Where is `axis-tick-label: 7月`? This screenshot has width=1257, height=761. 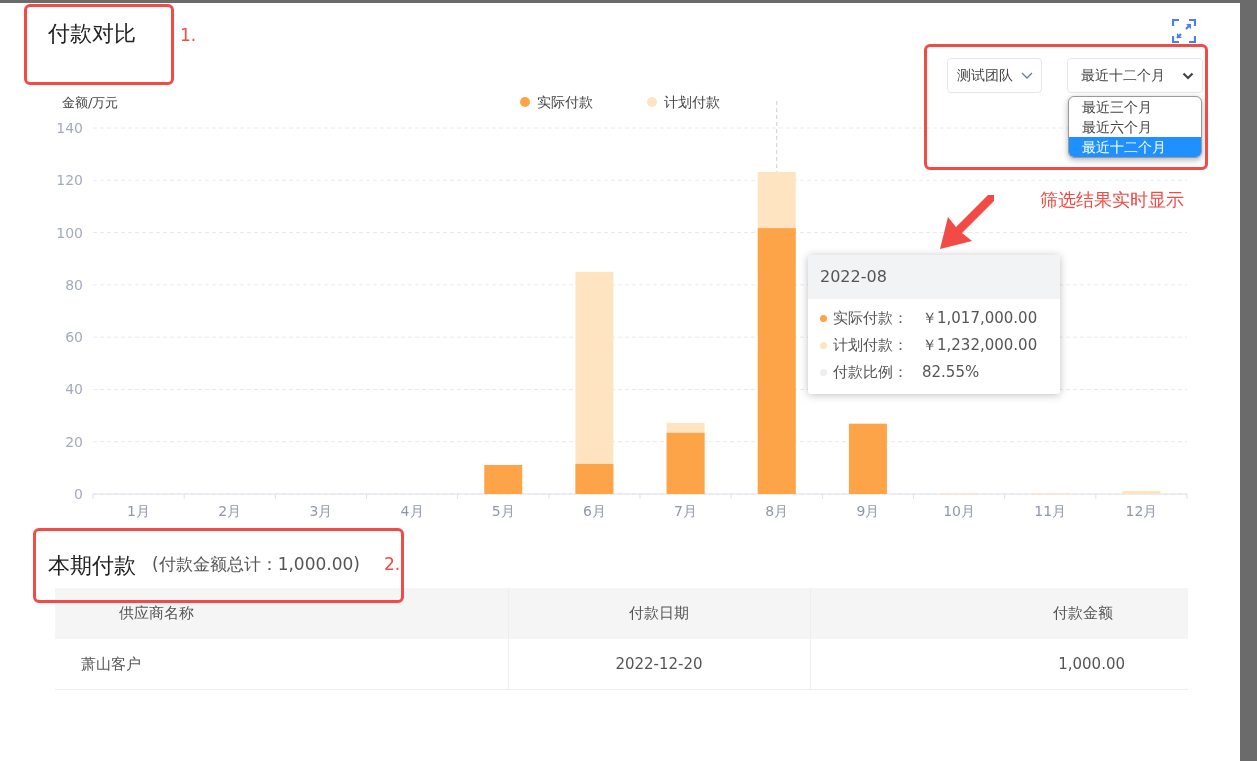
axis-tick-label: 7月 is located at coordinates (686, 511).